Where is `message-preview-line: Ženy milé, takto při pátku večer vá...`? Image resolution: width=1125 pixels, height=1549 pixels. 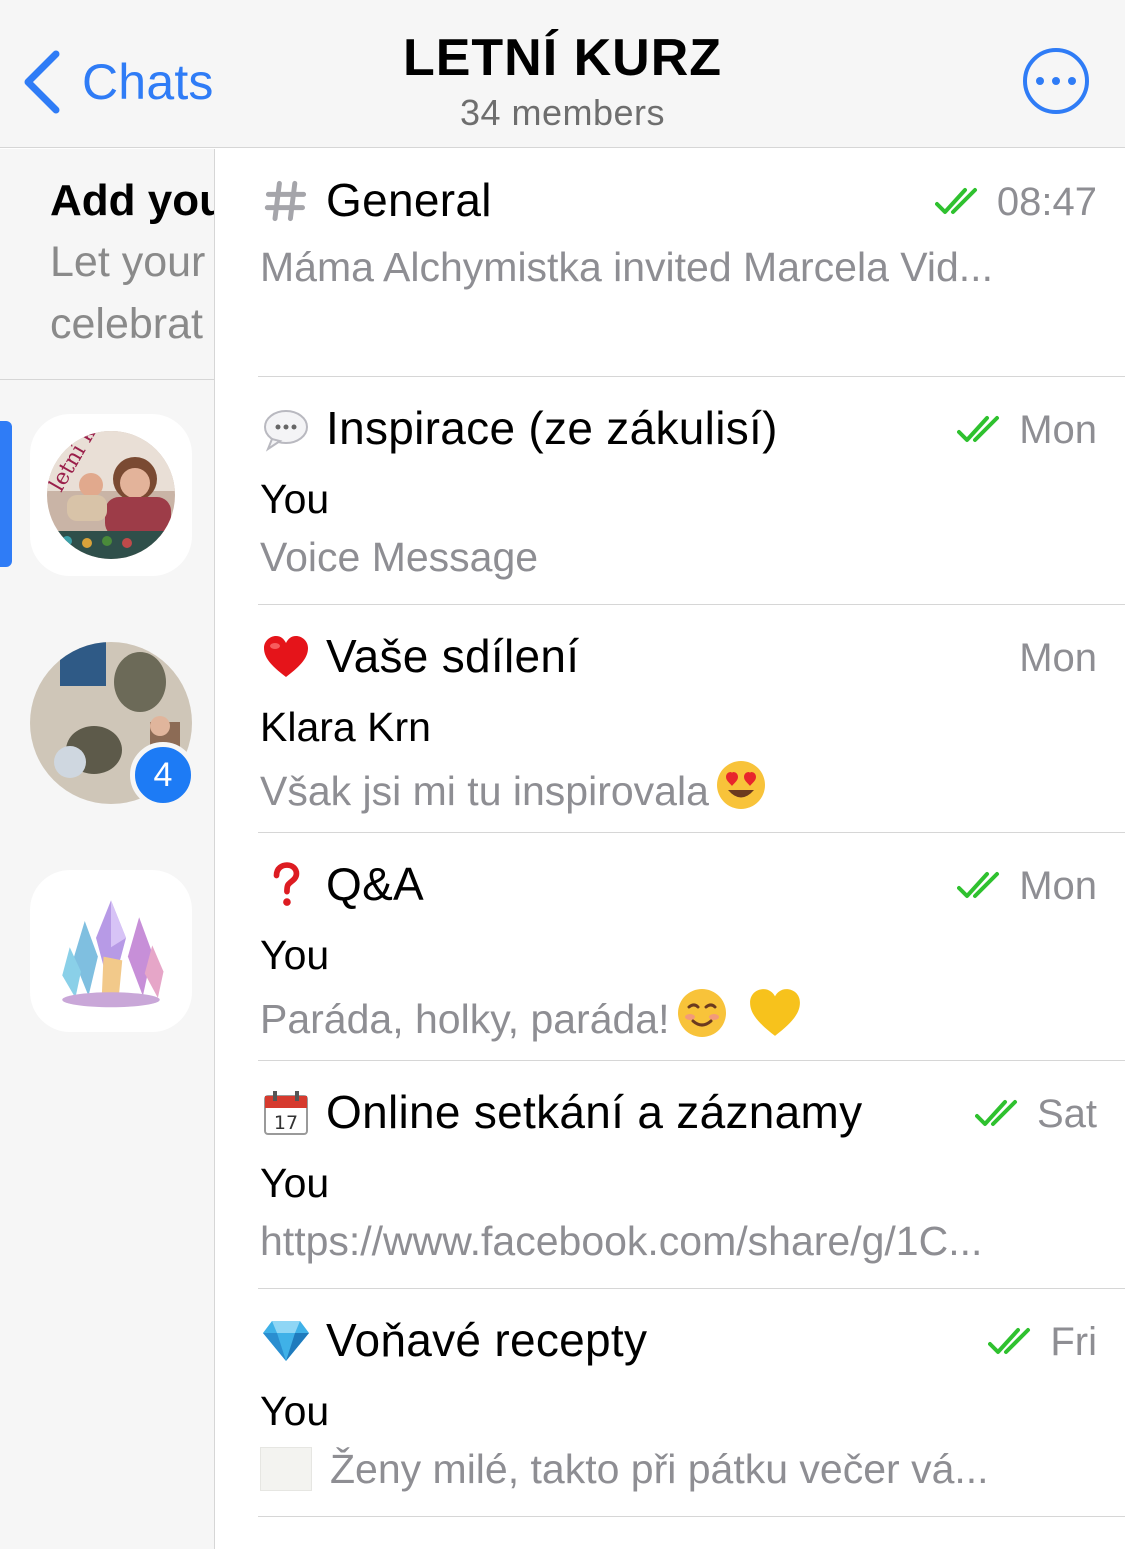 message-preview-line: Ženy milé, takto při pátku večer vá... is located at coordinates (624, 1469).